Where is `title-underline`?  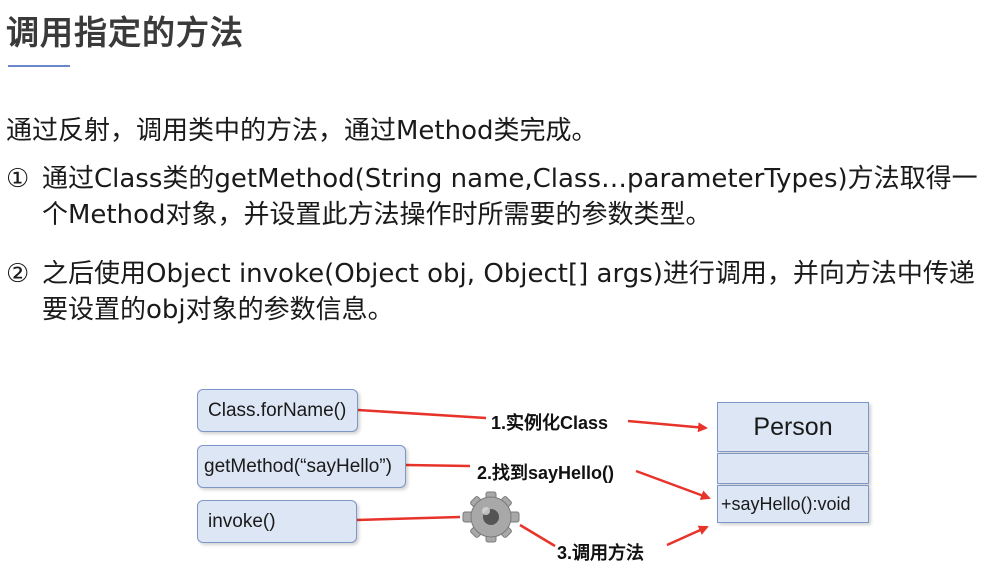
title-underline is located at coordinates (39, 66).